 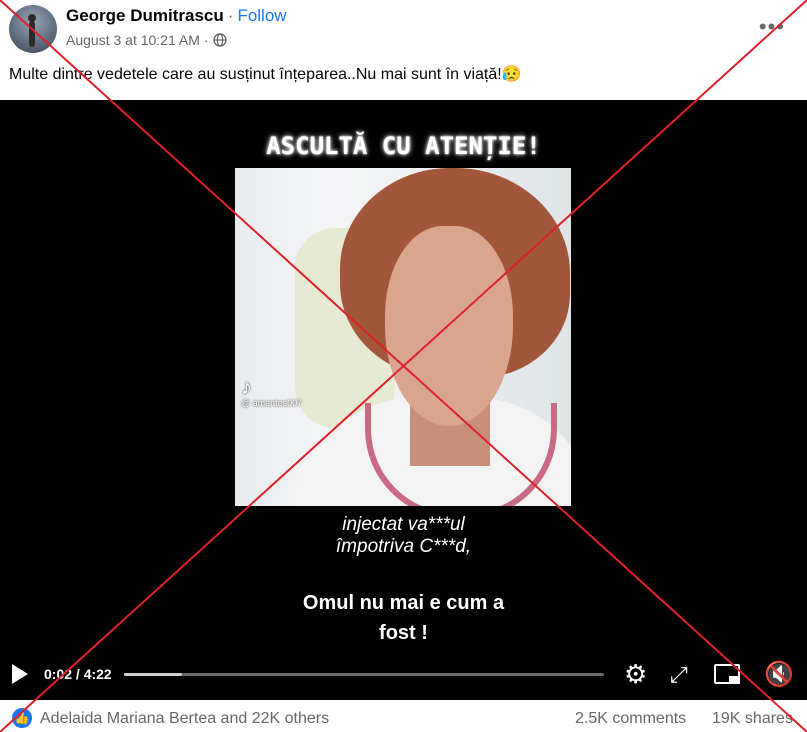 I want to click on picture-in-picture-icon, so click(x=727, y=674).